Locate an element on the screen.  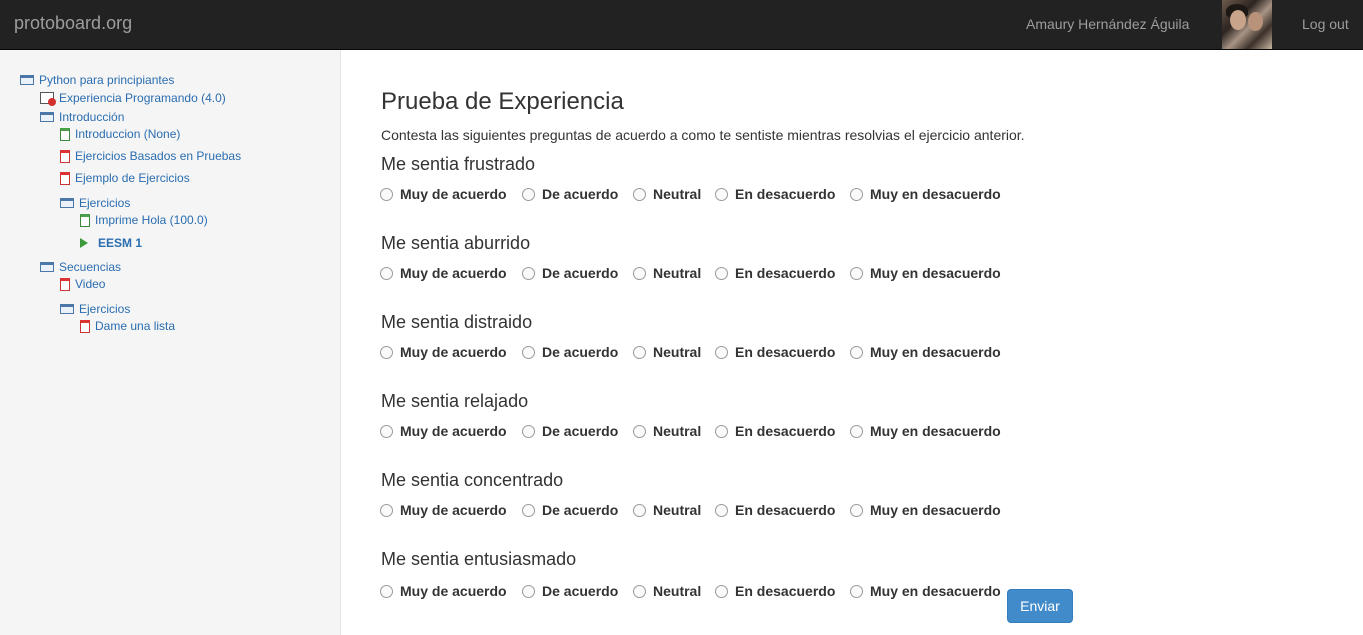
sidebar-item-ejemplo-de-ejercicios: Ejemplo de Ejercicios is located at coordinates (125, 178).